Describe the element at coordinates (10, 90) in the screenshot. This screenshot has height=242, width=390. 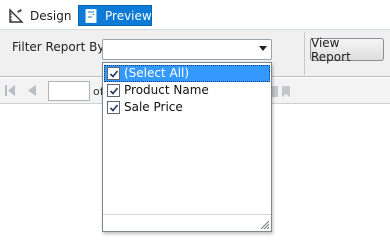
I see `first-page-icon` at that location.